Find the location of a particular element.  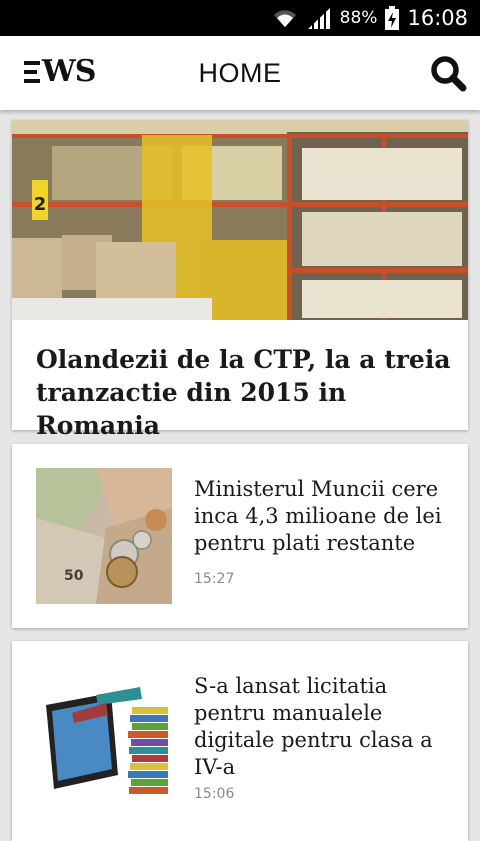

status-indicators: 88% 16:08 is located at coordinates (370, 18).